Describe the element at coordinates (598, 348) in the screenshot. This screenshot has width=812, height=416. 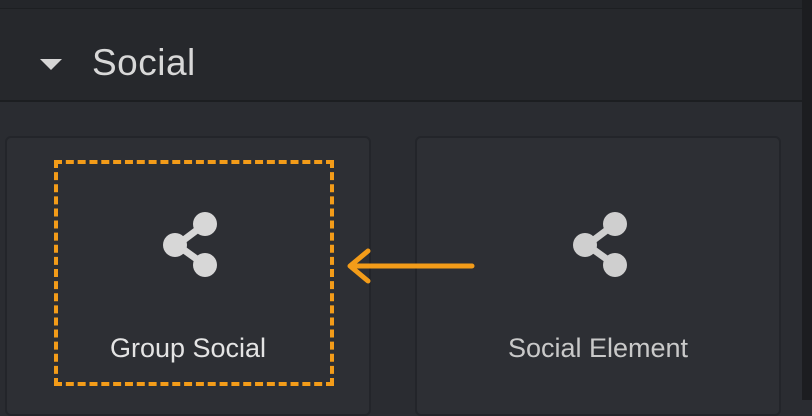
I see `widget-label: Social Element` at that location.